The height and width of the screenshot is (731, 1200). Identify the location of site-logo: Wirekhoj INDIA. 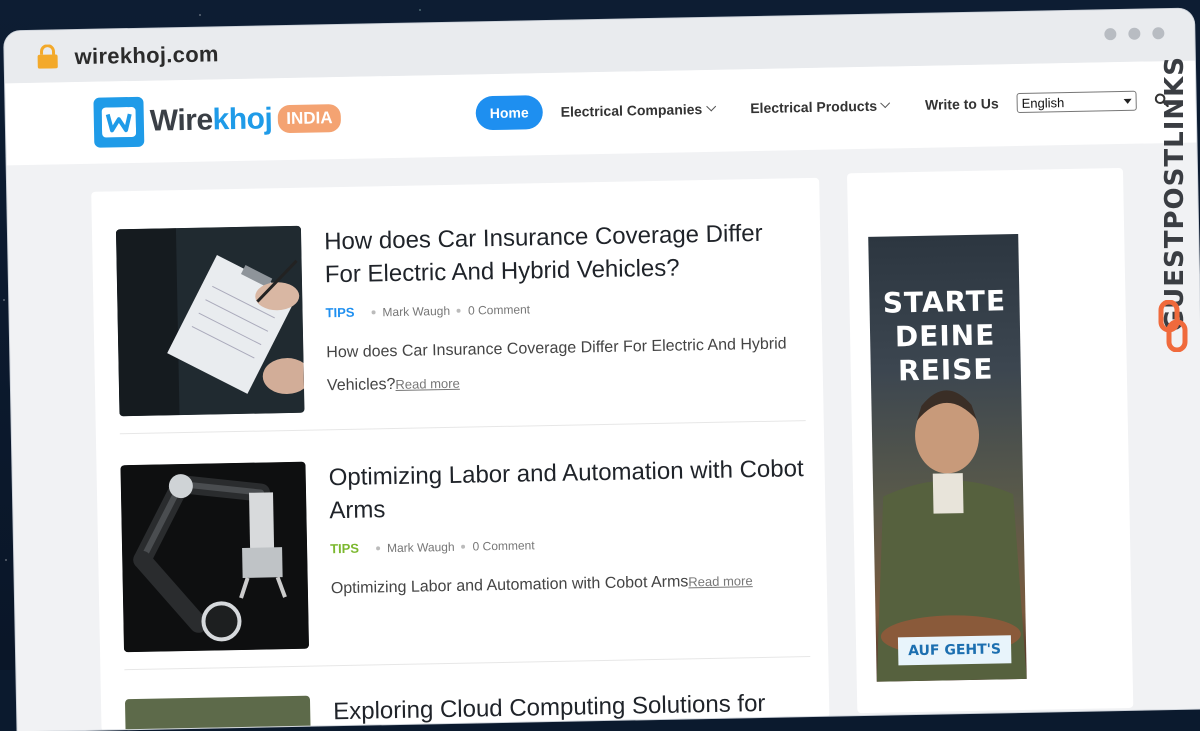
(217, 120).